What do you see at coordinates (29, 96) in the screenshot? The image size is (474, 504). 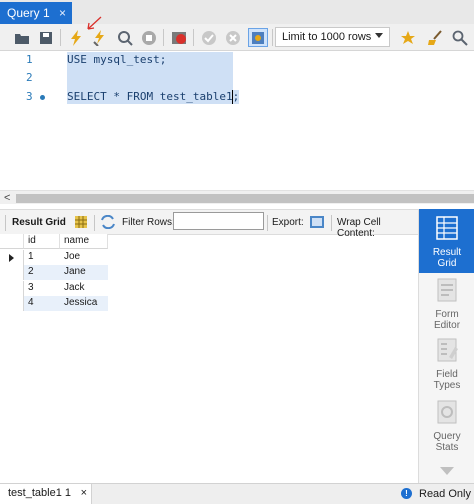 I see `line-number: 3` at bounding box center [29, 96].